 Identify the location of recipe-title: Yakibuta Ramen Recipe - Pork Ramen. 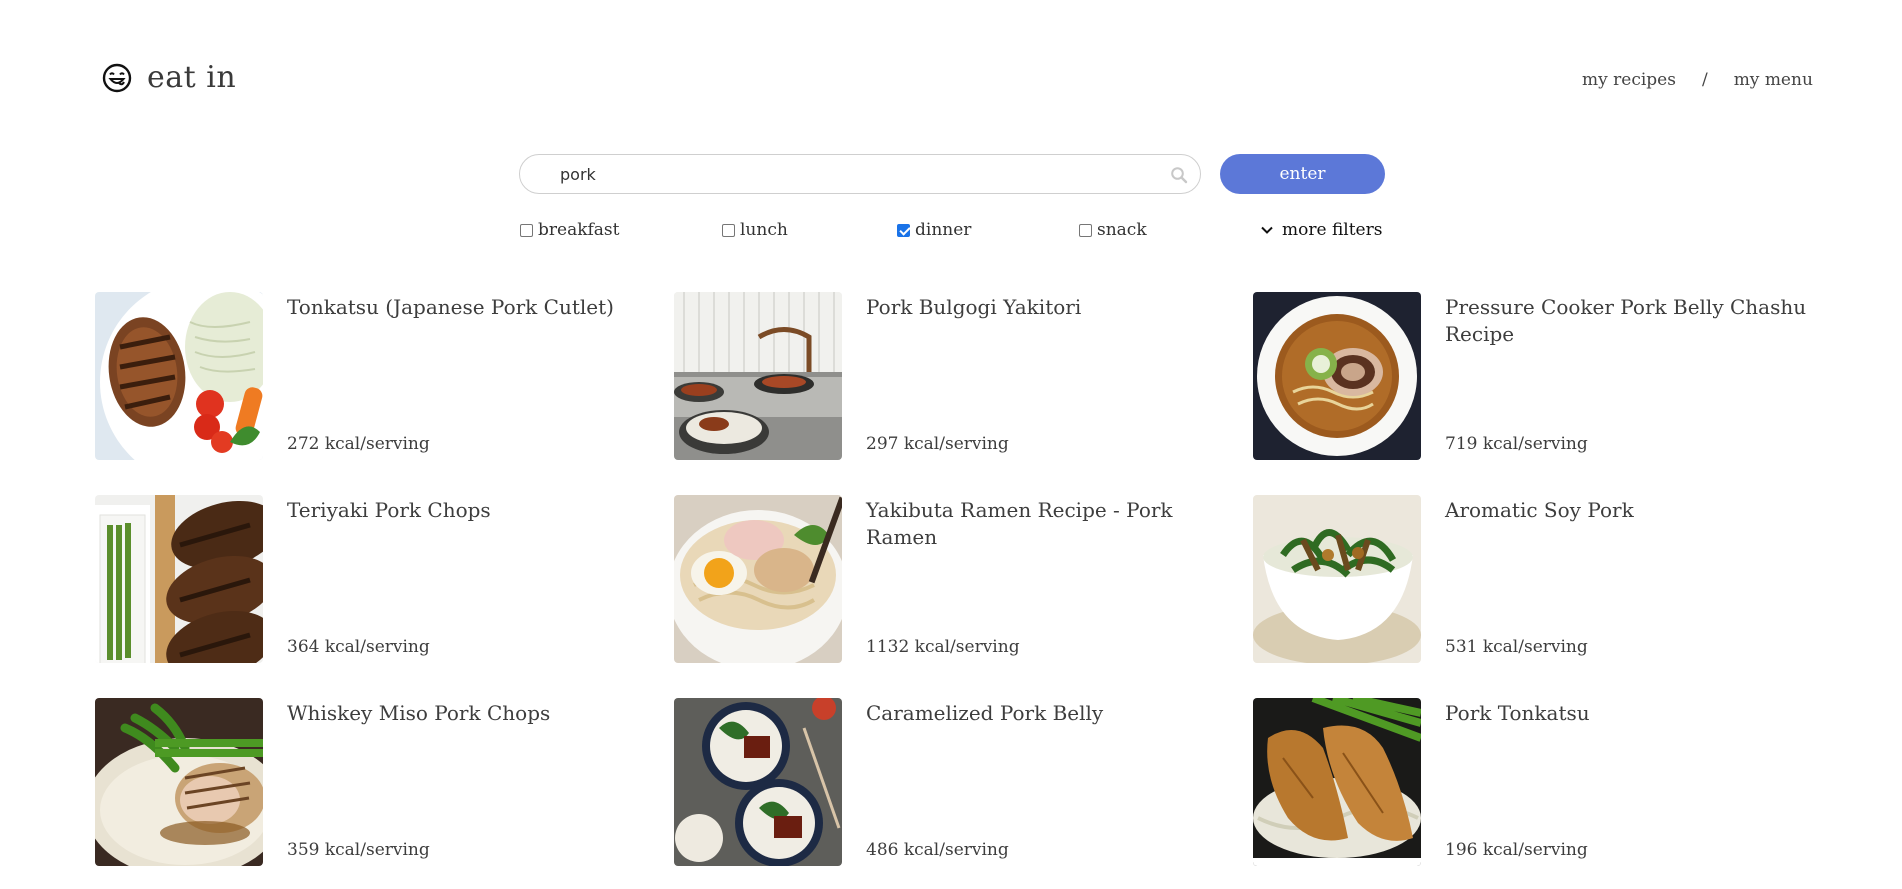
(1051, 524).